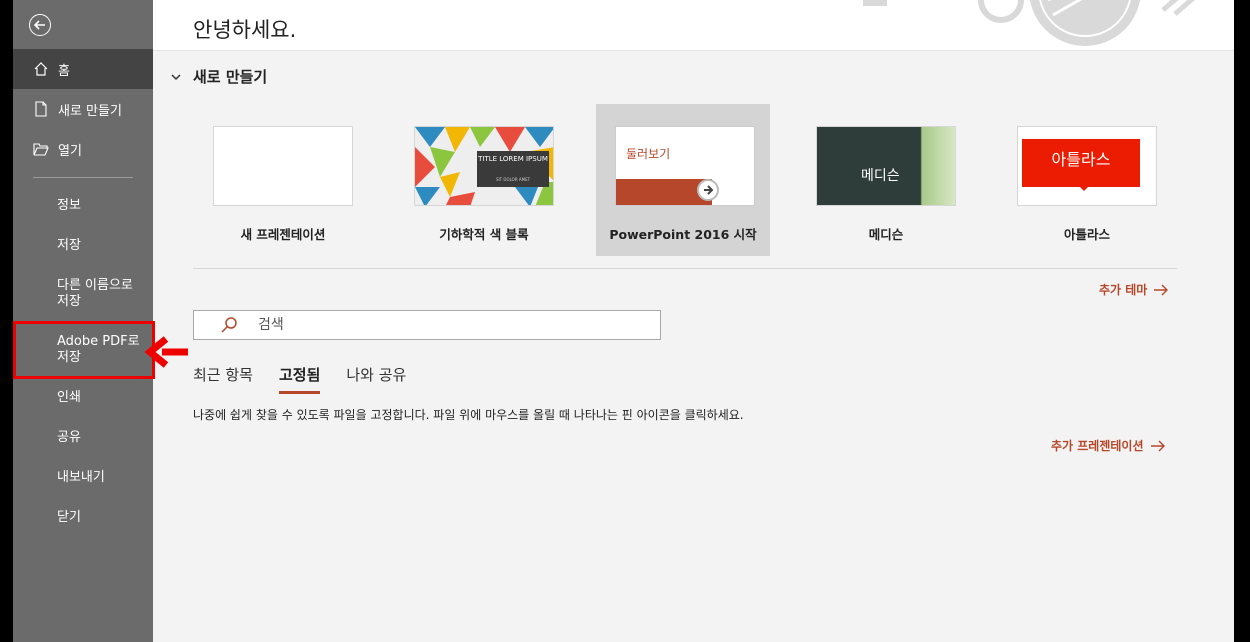  I want to click on template-powerpoint-2016-tour: 둘러보기 PowerPoint 2016 시작, so click(683, 180).